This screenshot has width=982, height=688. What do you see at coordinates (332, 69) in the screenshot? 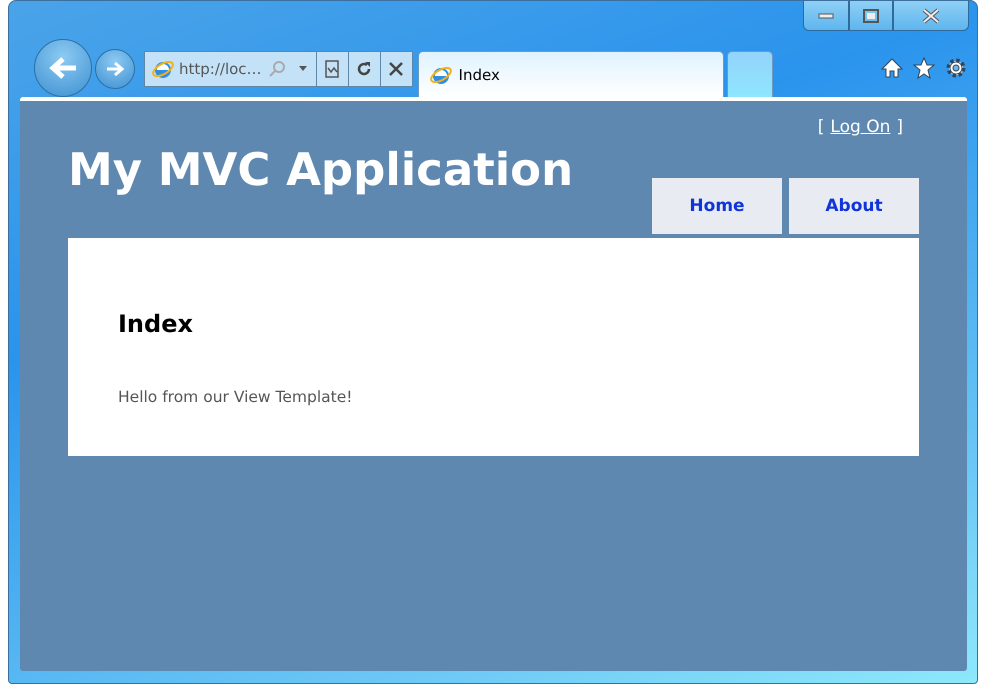
I see `broken-page-icon` at bounding box center [332, 69].